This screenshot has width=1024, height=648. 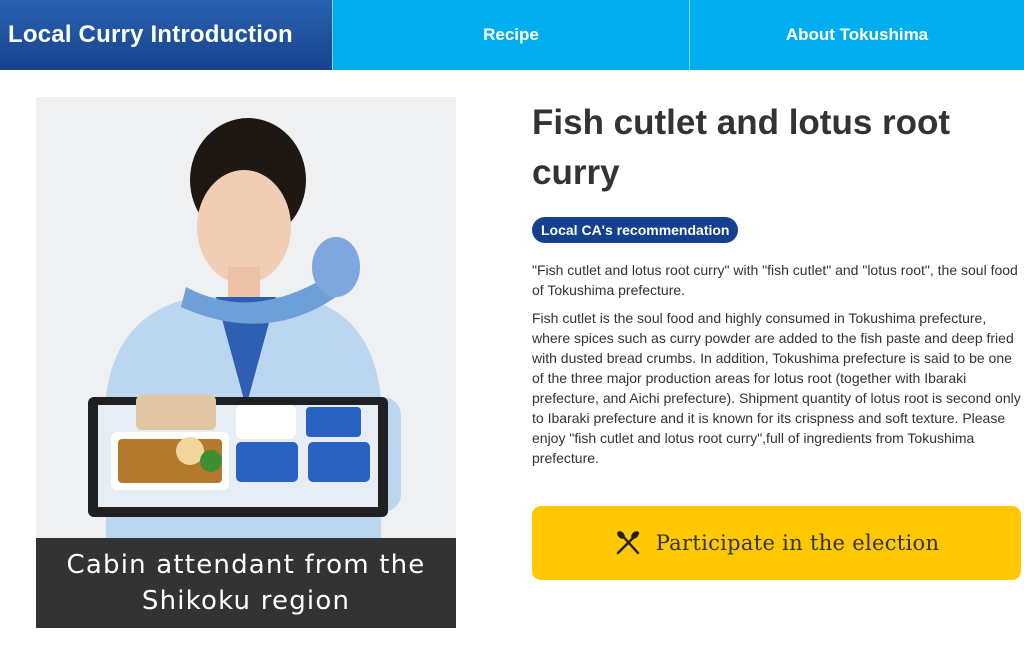 I want to click on fork-knife-icon, so click(x=627, y=543).